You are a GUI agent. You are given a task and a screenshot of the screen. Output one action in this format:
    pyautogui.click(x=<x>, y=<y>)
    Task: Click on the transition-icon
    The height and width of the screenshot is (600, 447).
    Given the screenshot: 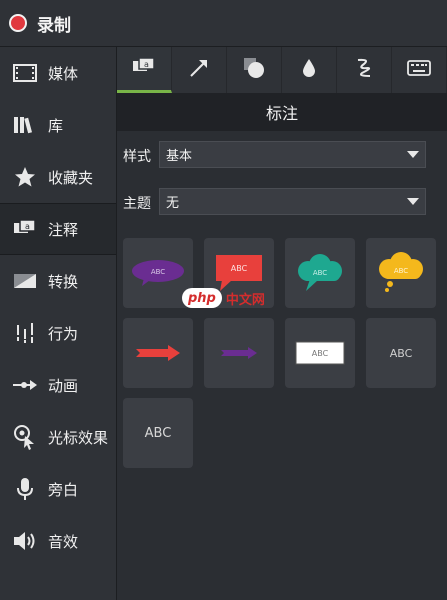 What is the action you would take?
    pyautogui.click(x=25, y=281)
    